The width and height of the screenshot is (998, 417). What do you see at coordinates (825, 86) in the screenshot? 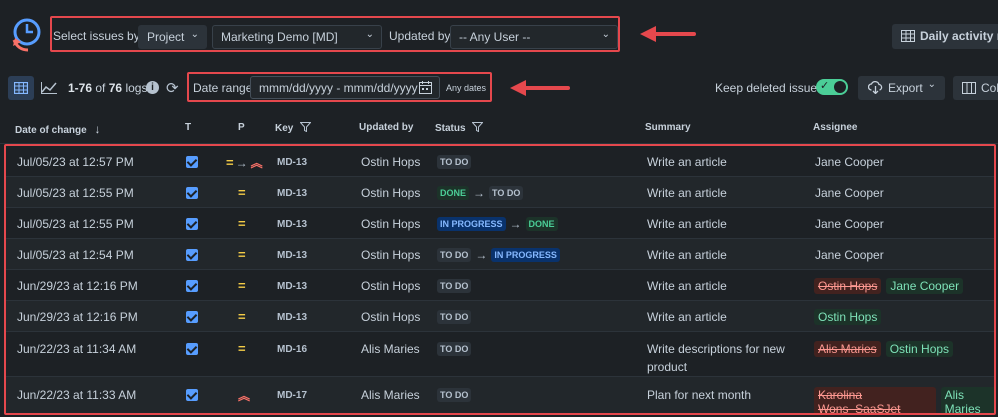
I see `check-icon: ✓` at bounding box center [825, 86].